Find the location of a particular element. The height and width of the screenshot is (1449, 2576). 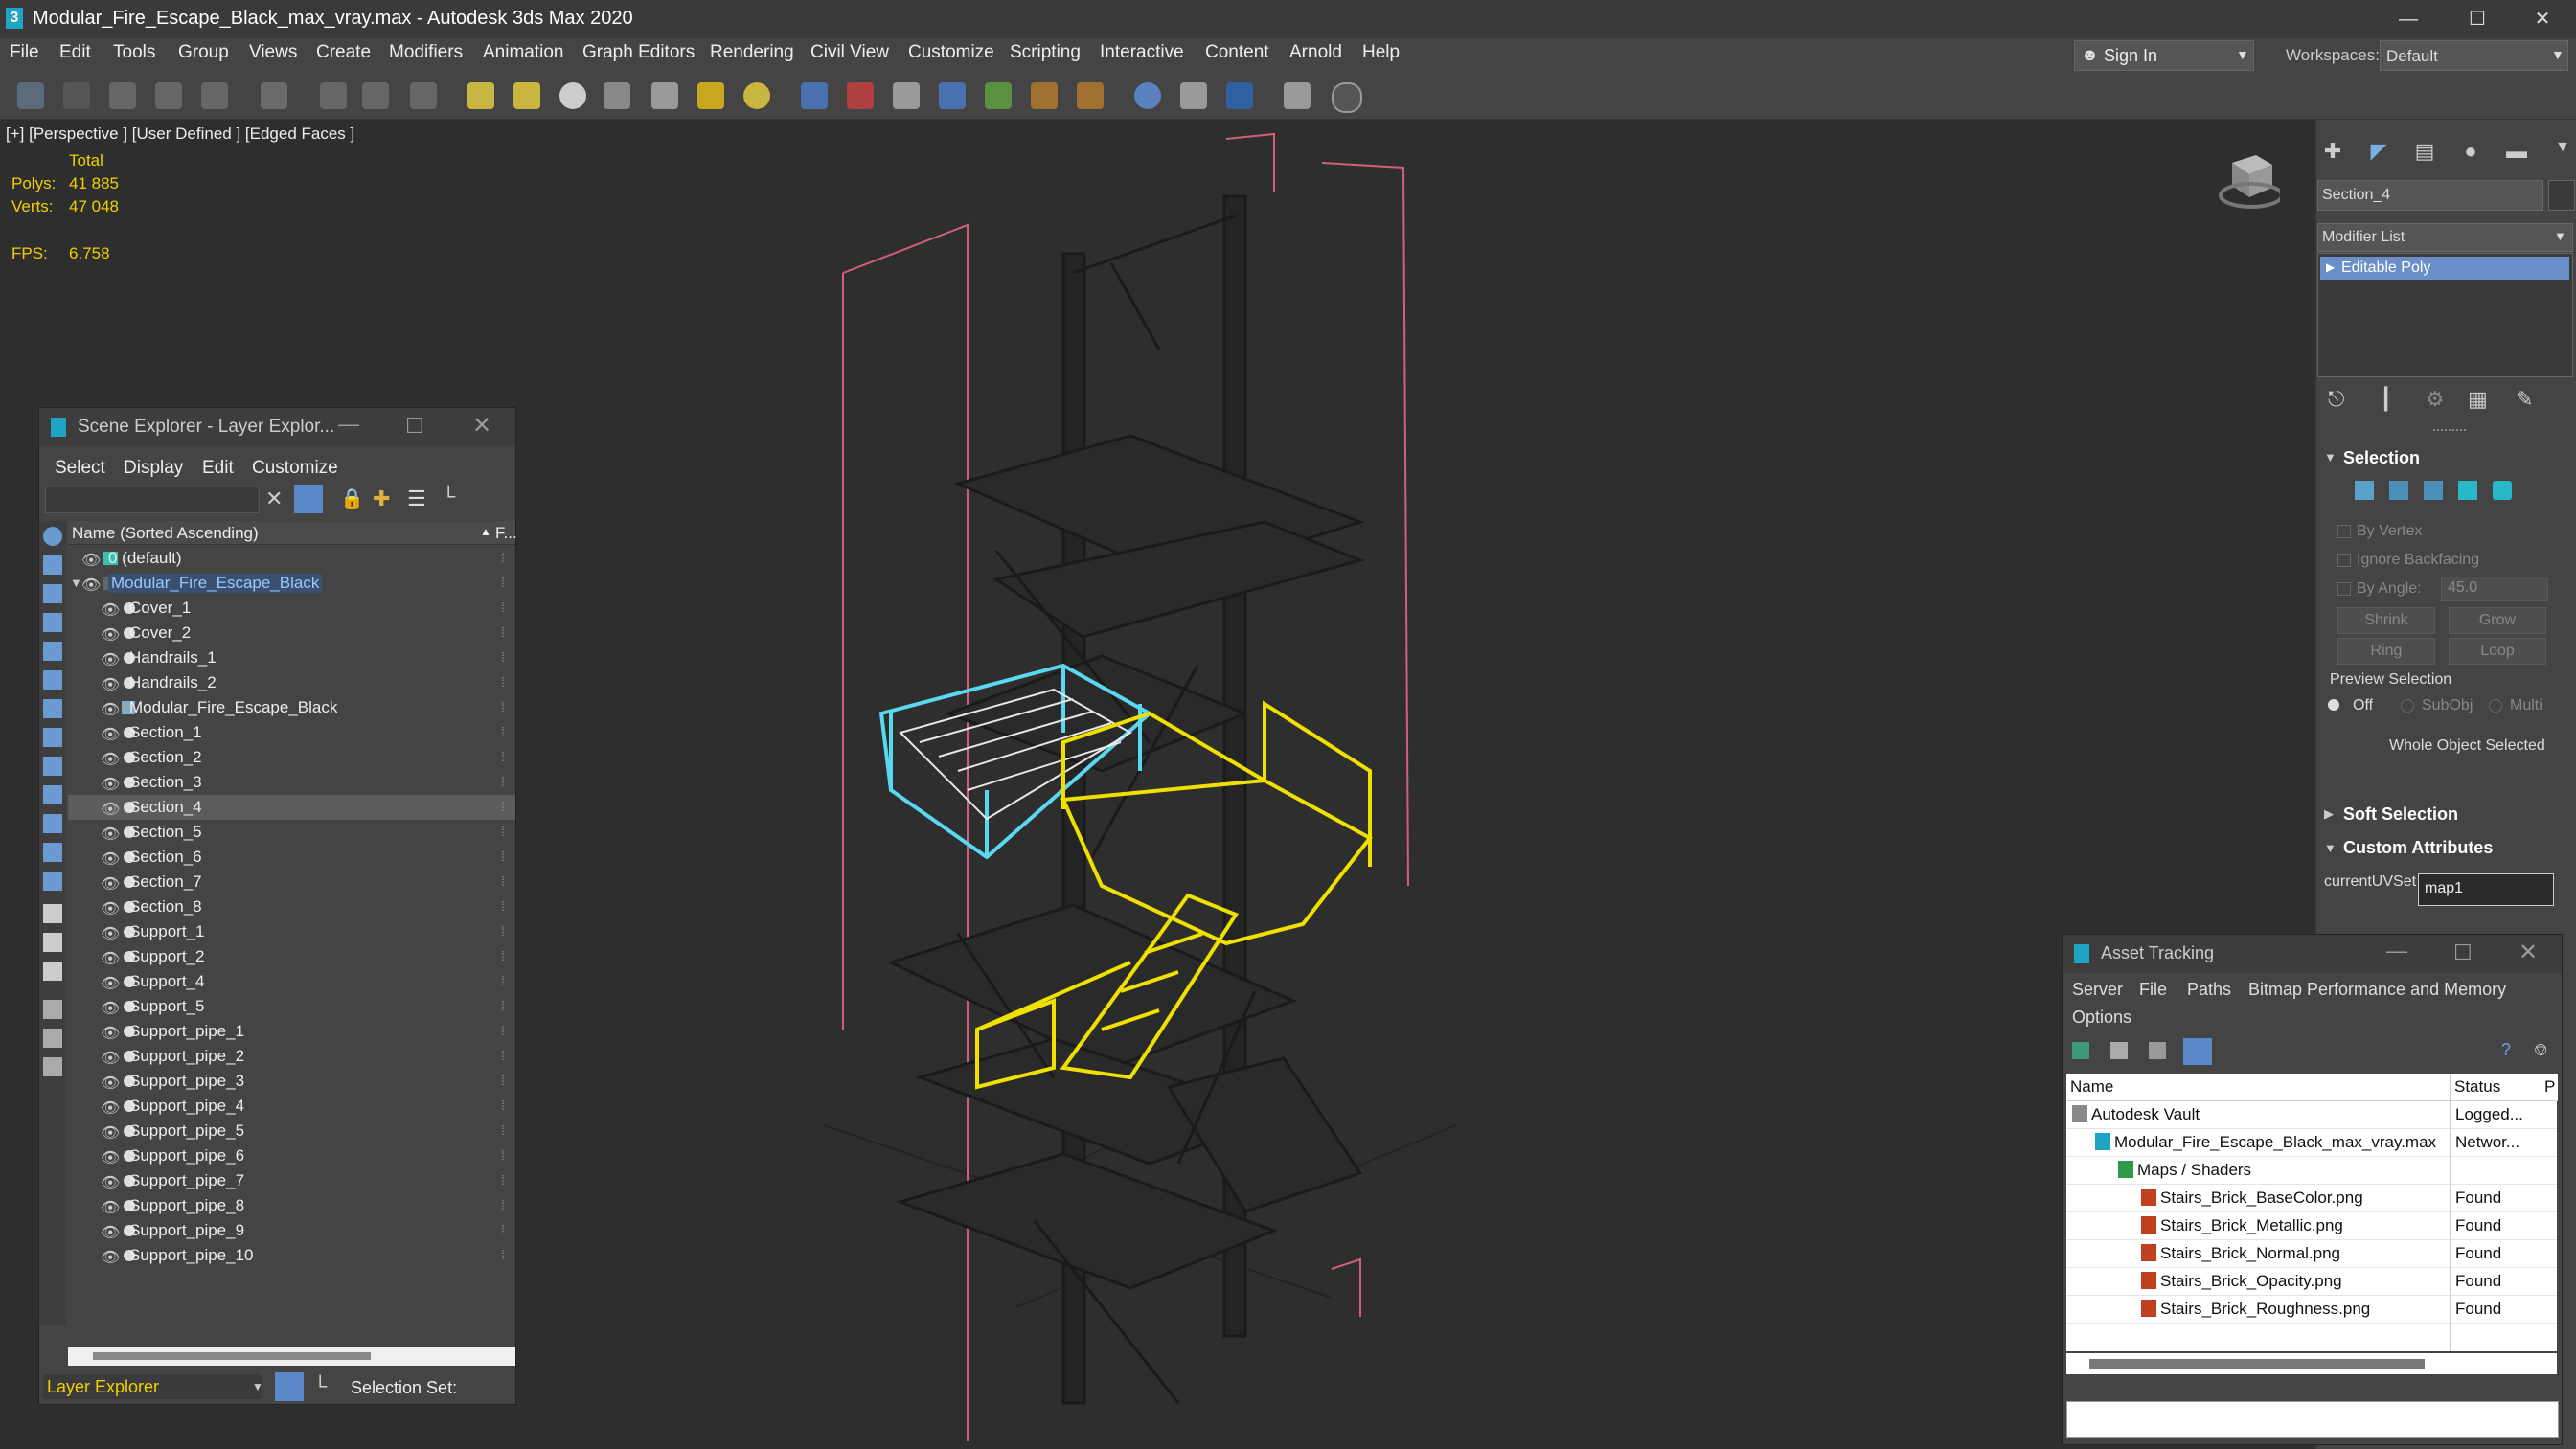

select-scale-icon is located at coordinates (573, 95).